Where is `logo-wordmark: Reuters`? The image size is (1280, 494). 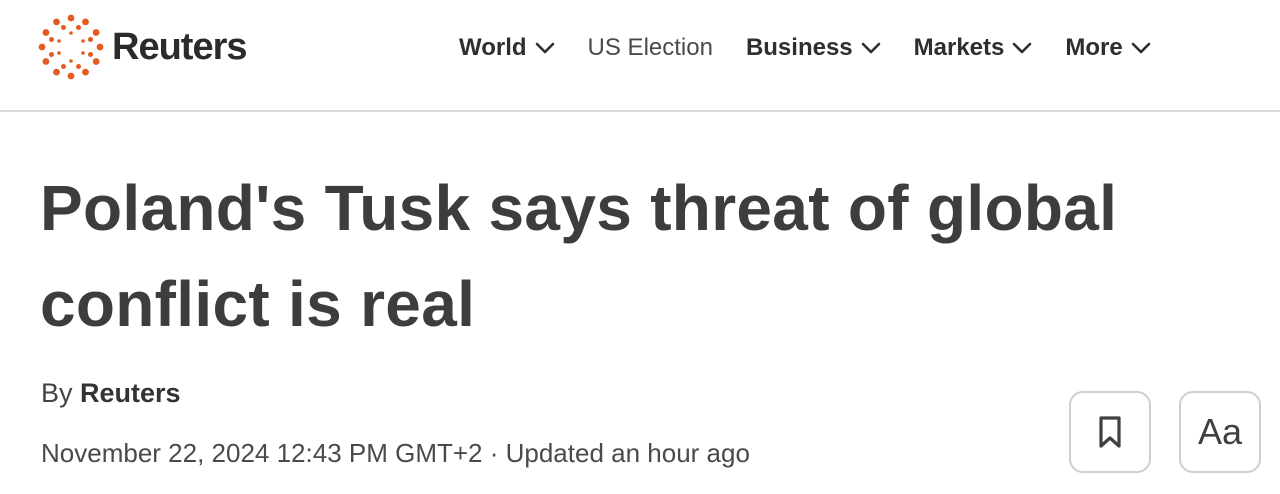 logo-wordmark: Reuters is located at coordinates (179, 46).